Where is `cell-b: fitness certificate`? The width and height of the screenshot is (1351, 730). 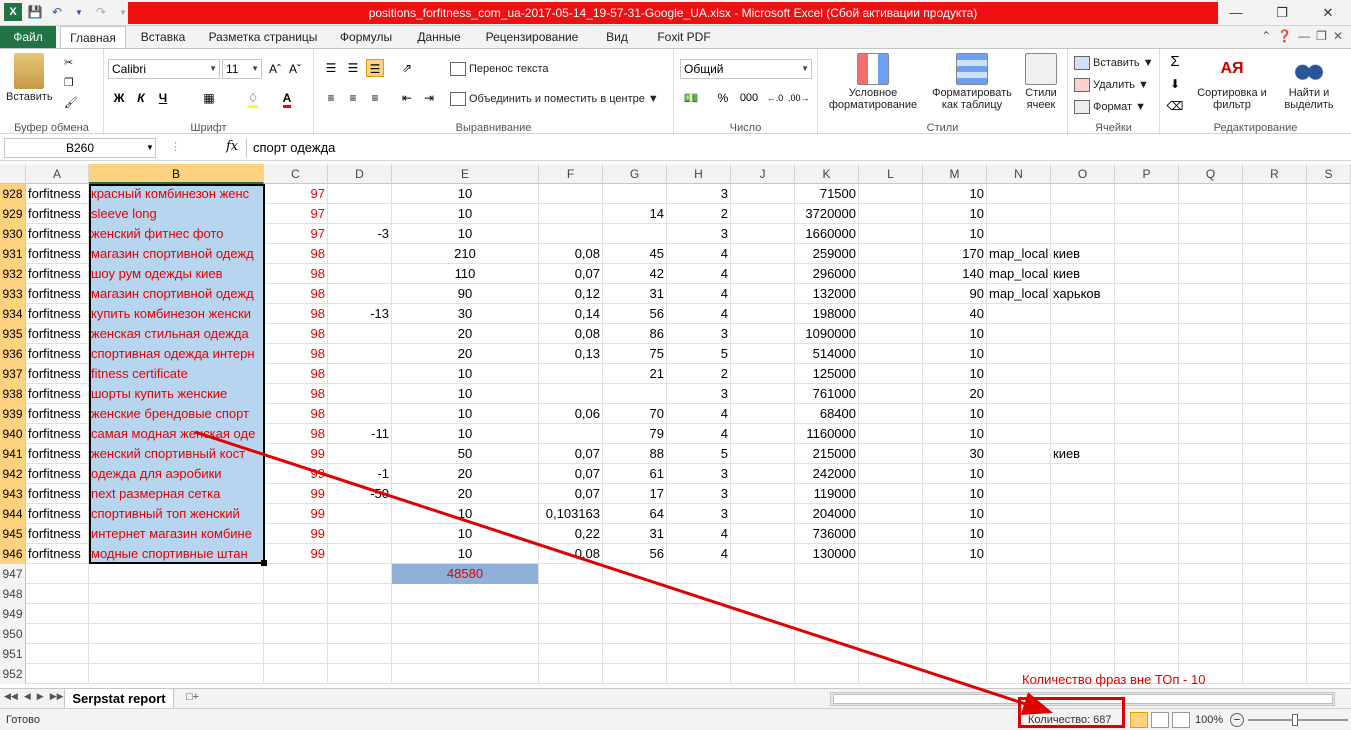 cell-b: fitness certificate is located at coordinates (176, 374).